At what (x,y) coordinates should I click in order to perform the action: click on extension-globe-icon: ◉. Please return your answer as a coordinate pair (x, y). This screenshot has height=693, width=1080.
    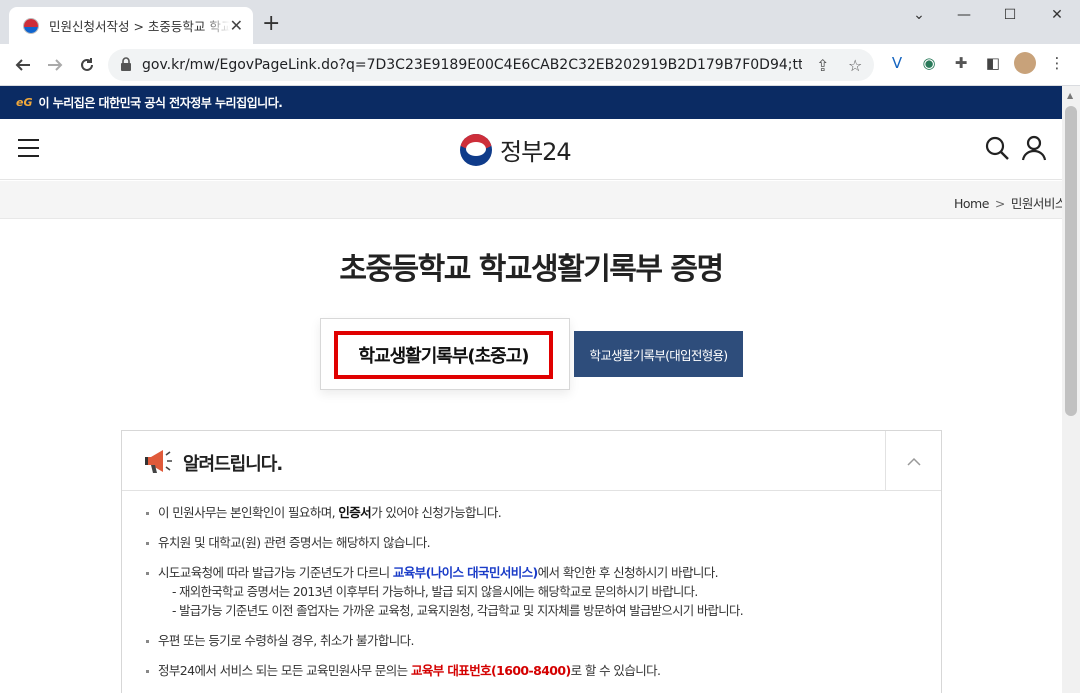
    Looking at the image, I should click on (929, 63).